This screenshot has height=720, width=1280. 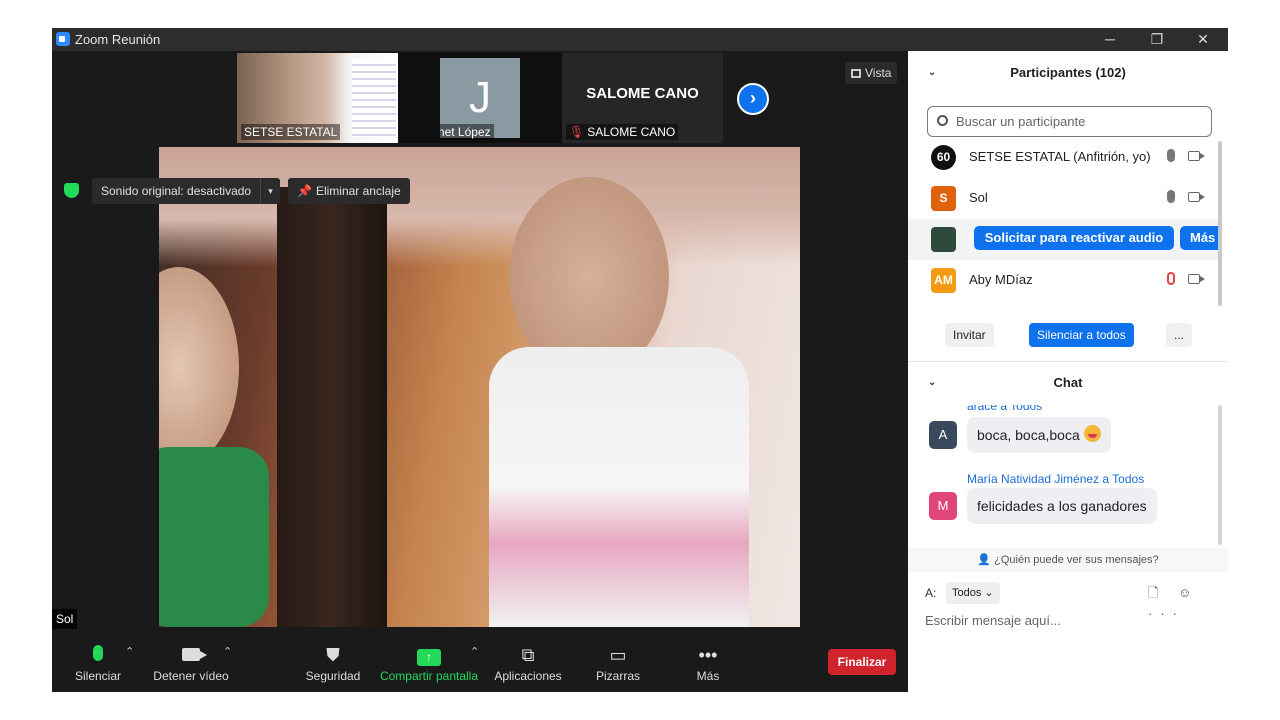 What do you see at coordinates (1056, 479) in the screenshot?
I see `message-sender: María Natividad Jiménez a Todos` at bounding box center [1056, 479].